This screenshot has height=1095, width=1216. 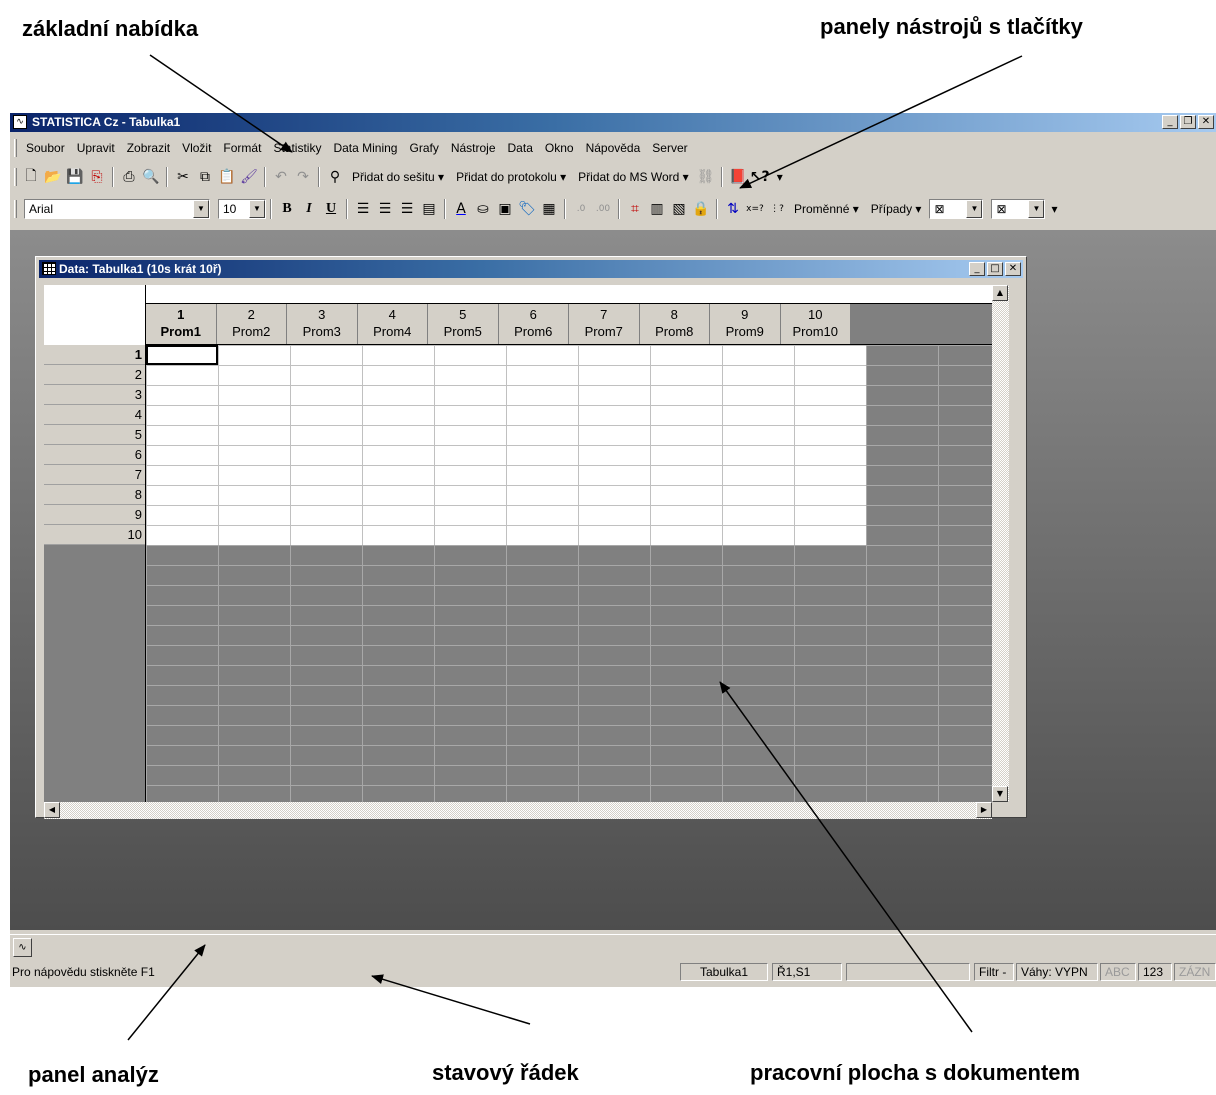 What do you see at coordinates (95, 395) in the screenshot?
I see `row-header: 3` at bounding box center [95, 395].